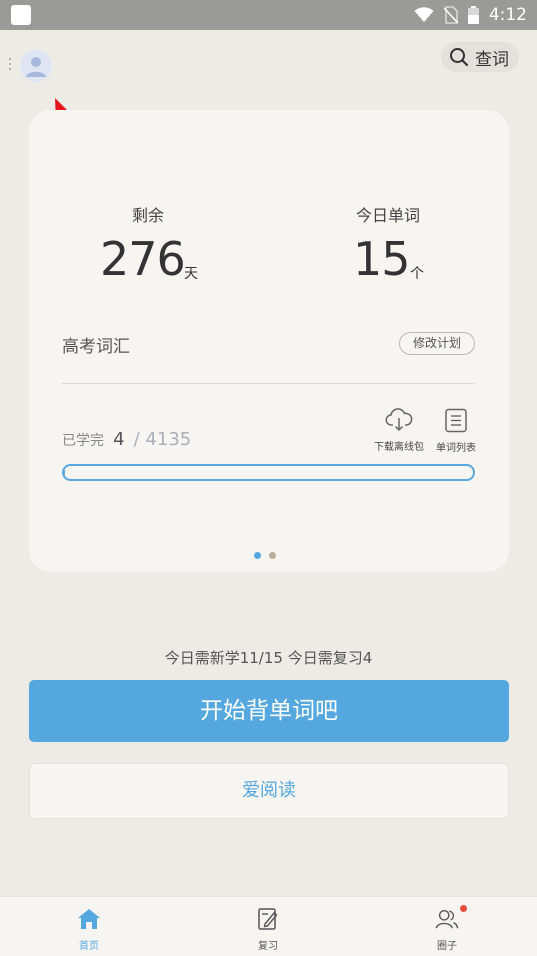  What do you see at coordinates (162, 439) in the screenshot?
I see `learned-total: / 4135` at bounding box center [162, 439].